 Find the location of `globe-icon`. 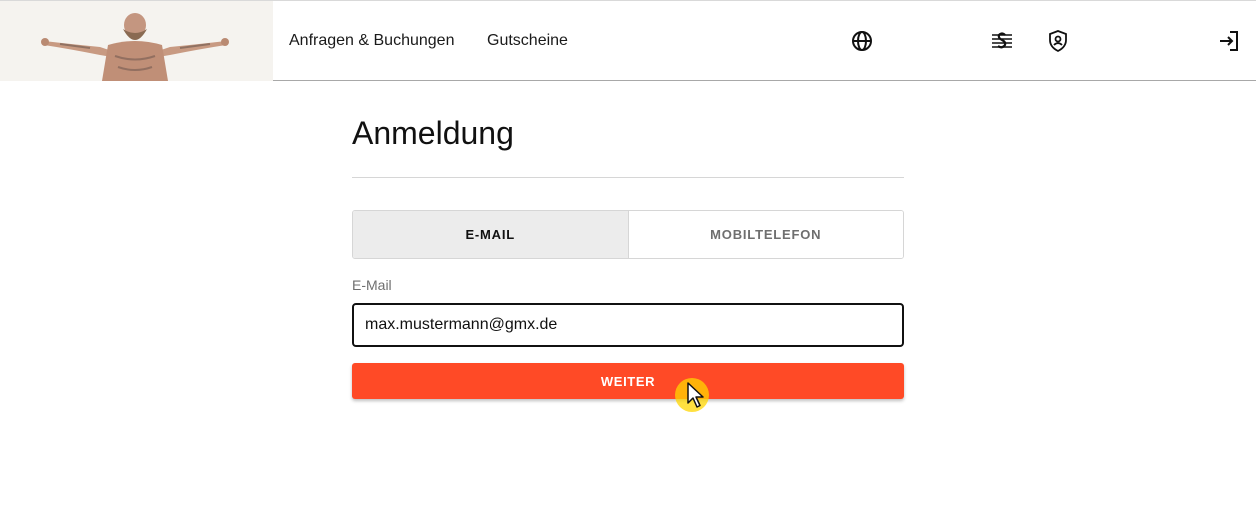

globe-icon is located at coordinates (862, 41).